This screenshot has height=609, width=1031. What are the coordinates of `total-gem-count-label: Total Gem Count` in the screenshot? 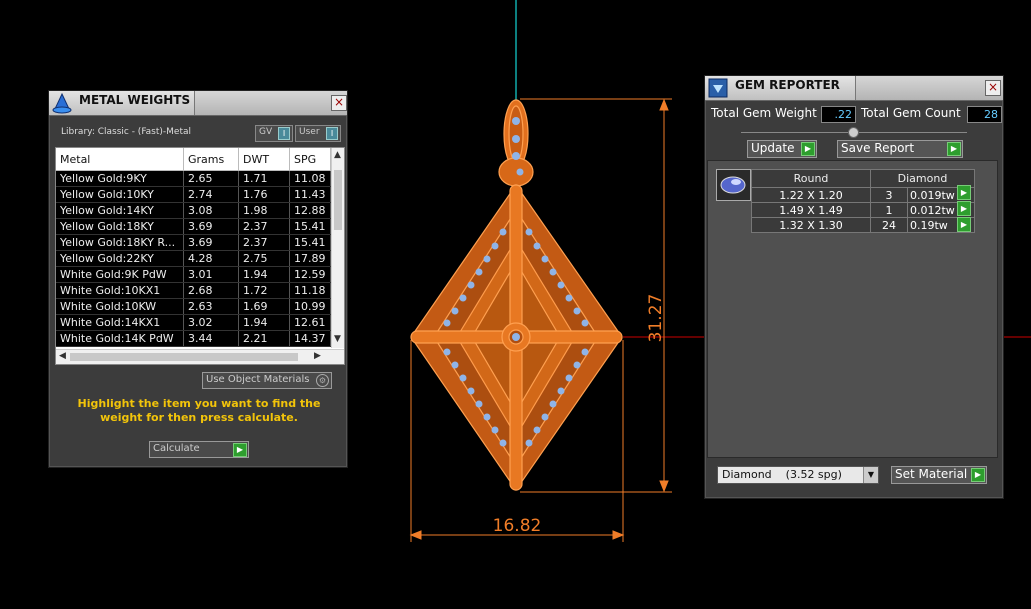 It's located at (911, 113).